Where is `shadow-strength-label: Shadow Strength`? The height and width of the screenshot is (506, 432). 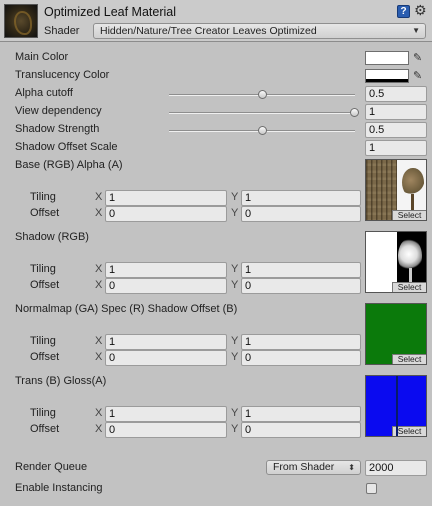 shadow-strength-label: Shadow Strength is located at coordinates (57, 129).